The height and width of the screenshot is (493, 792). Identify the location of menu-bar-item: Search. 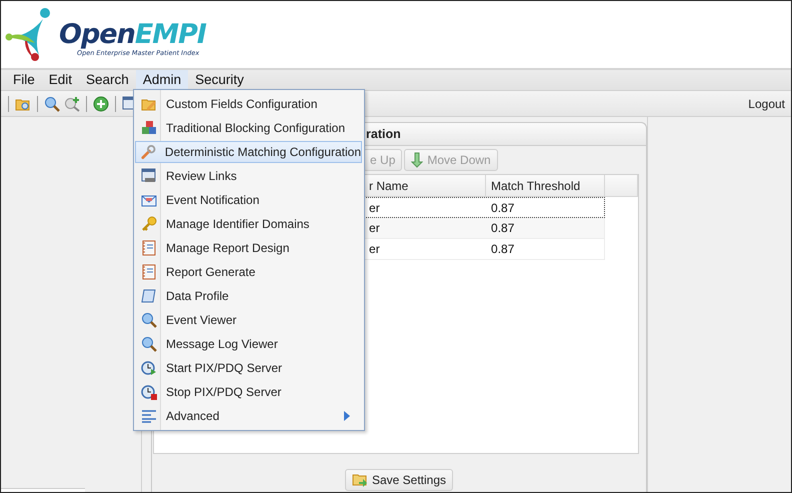
(107, 80).